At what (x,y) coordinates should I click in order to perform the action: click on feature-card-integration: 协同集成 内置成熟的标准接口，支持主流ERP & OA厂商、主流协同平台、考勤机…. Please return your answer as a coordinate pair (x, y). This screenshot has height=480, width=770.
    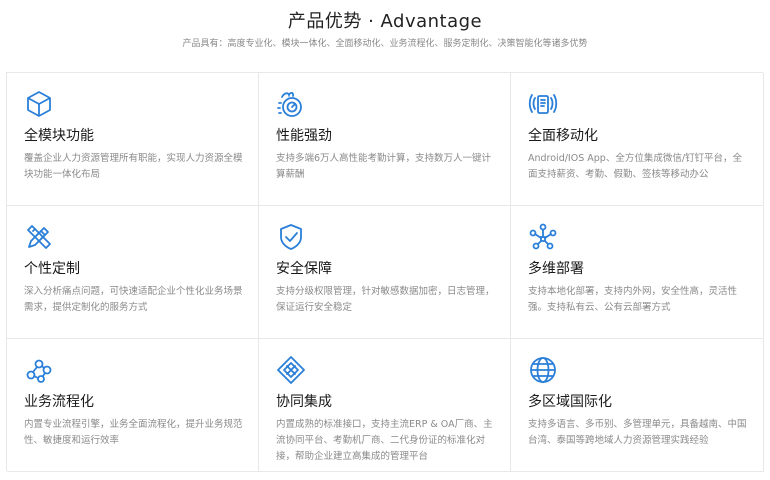
    Looking at the image, I should click on (385, 405).